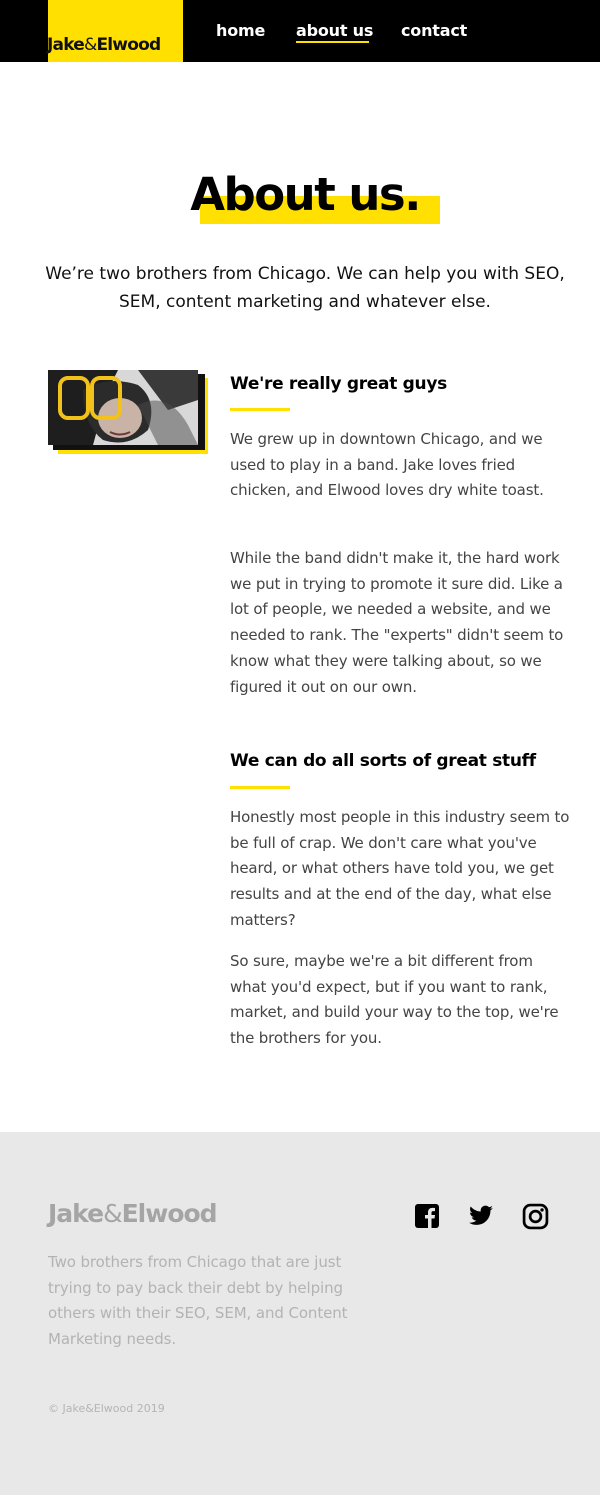  What do you see at coordinates (428, 1217) in the screenshot?
I see `facebook-icon` at bounding box center [428, 1217].